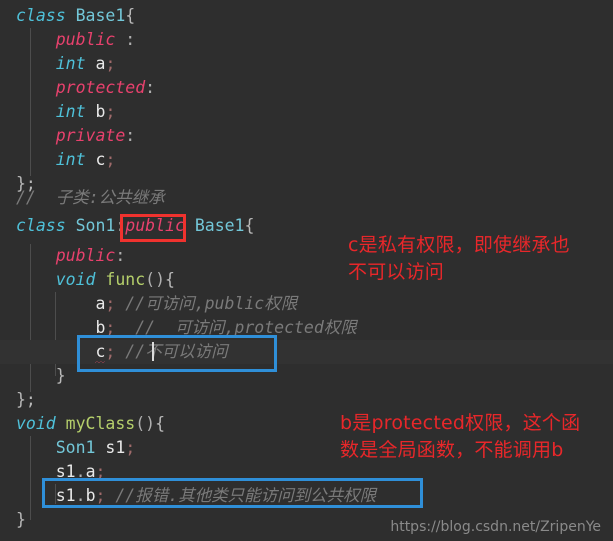 This screenshot has width=613, height=541. What do you see at coordinates (110, 447) in the screenshot?
I see `variable-s1: s1` at bounding box center [110, 447].